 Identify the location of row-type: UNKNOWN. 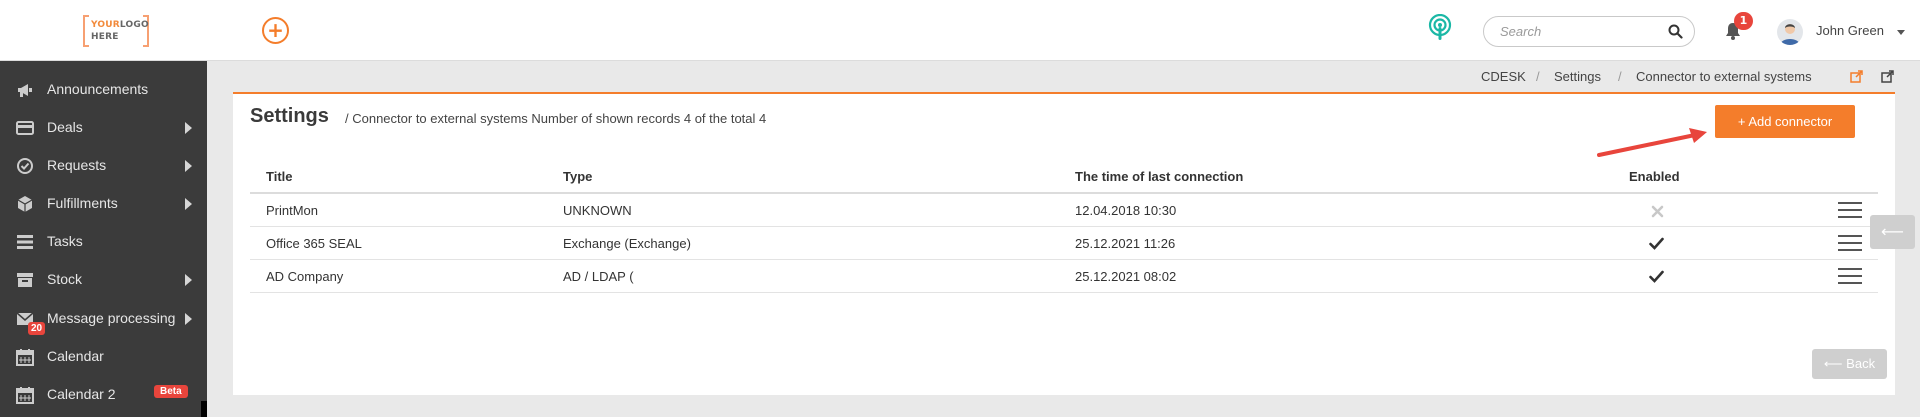
(597, 210).